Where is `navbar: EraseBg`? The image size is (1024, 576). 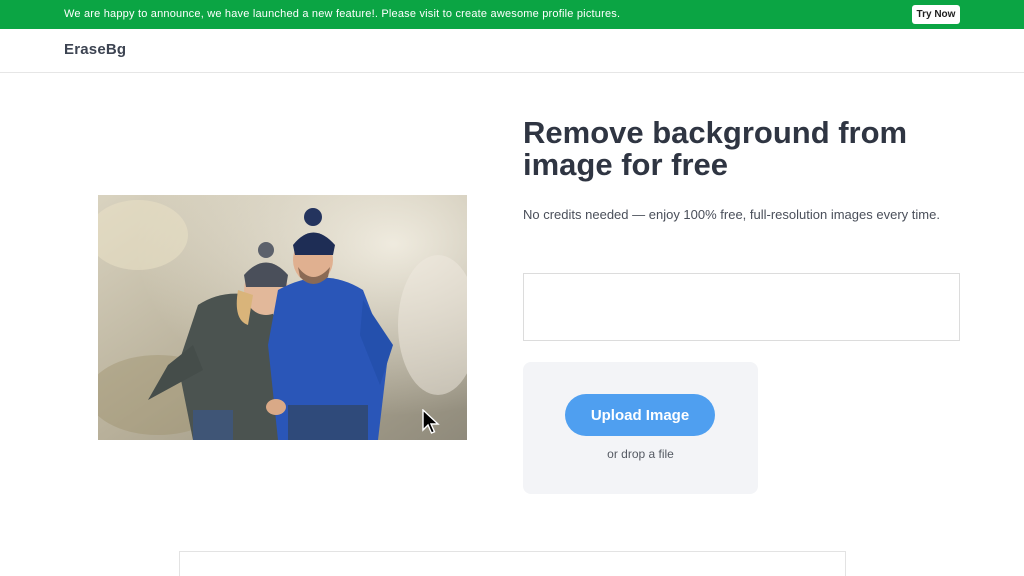
navbar: EraseBg is located at coordinates (512, 51).